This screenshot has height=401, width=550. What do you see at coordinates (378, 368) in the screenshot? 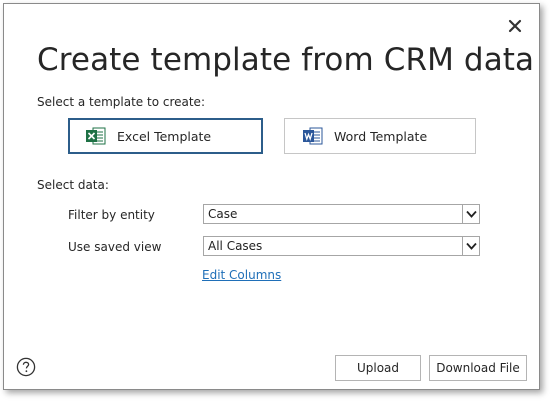
I see `upload-button: Upload` at bounding box center [378, 368].